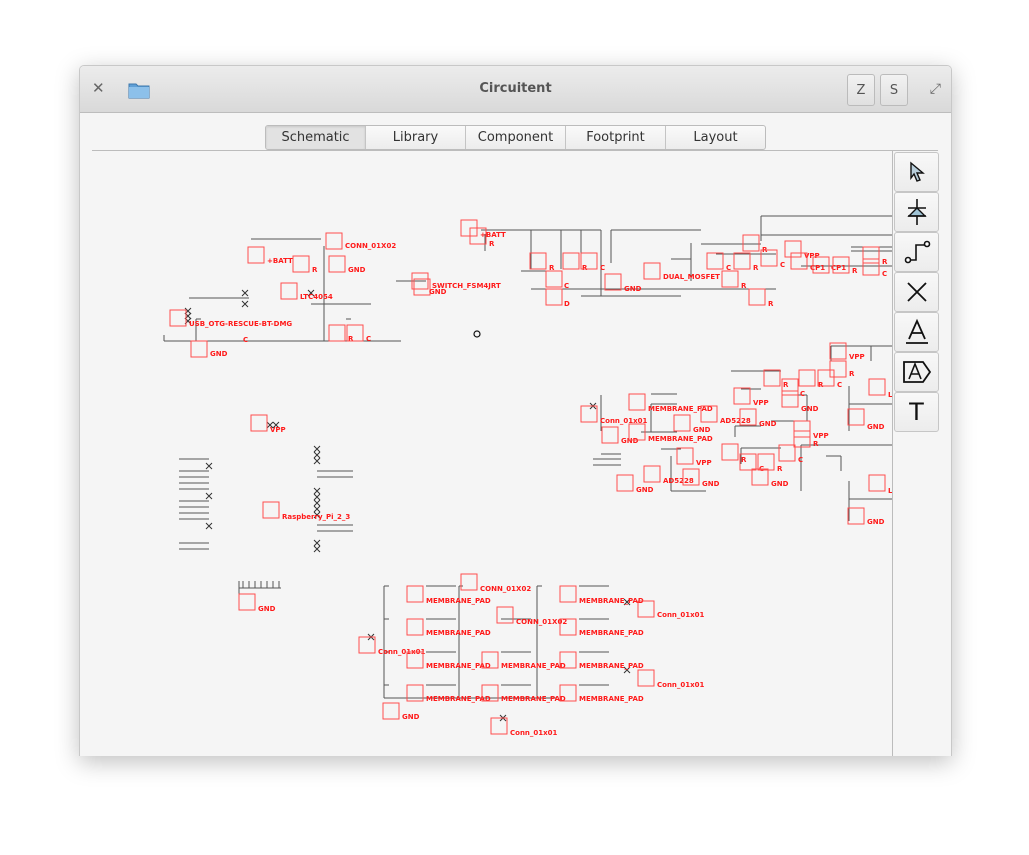 Image resolution: width=1029 pixels, height=855 pixels. I want to click on tool-palette: T, so click(915, 453).